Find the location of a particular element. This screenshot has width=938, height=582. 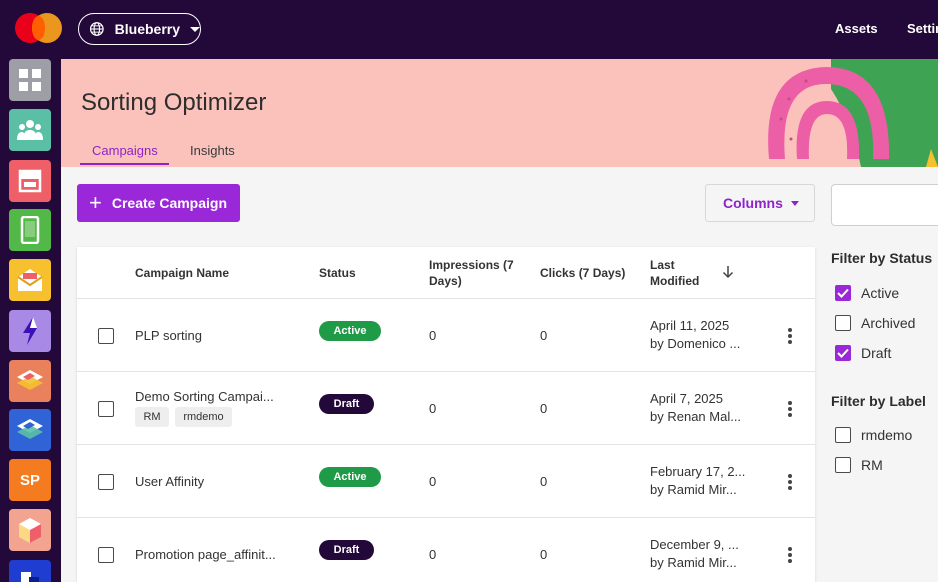

dashboard-grid-icon is located at coordinates (30, 80).